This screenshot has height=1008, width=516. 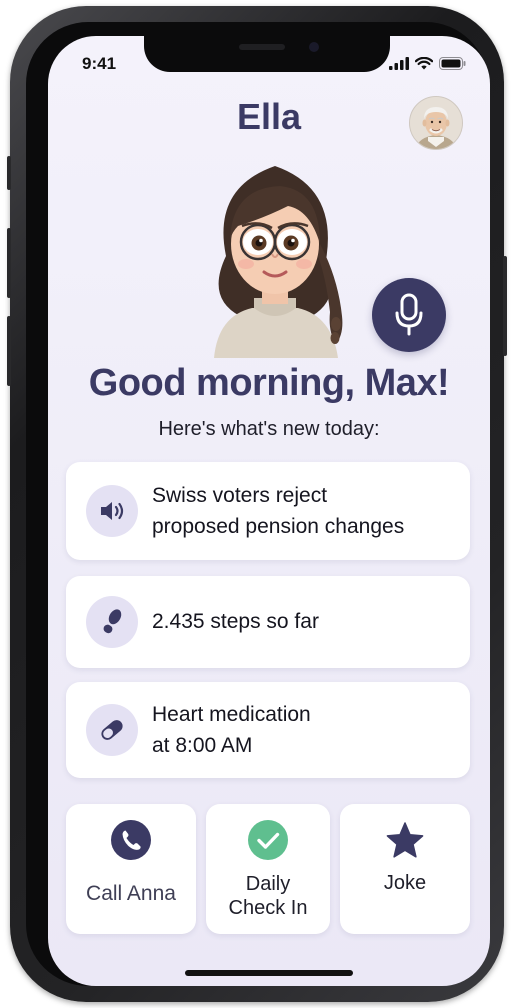 I want to click on status-icons, so click(x=427, y=63).